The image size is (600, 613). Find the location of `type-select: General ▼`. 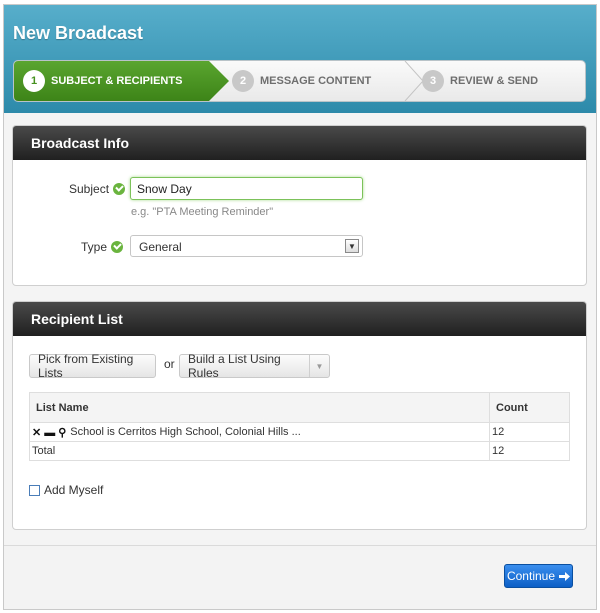

type-select: General ▼ is located at coordinates (246, 246).